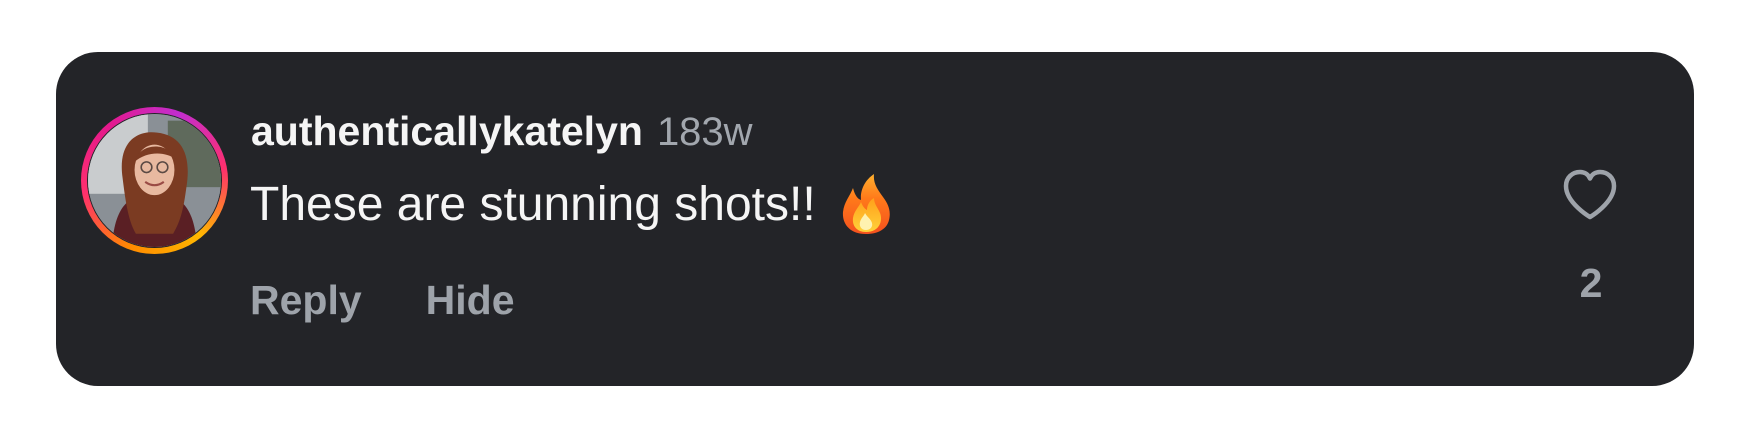 This screenshot has height=438, width=1750. I want to click on avatar-story-ring, so click(154, 180).